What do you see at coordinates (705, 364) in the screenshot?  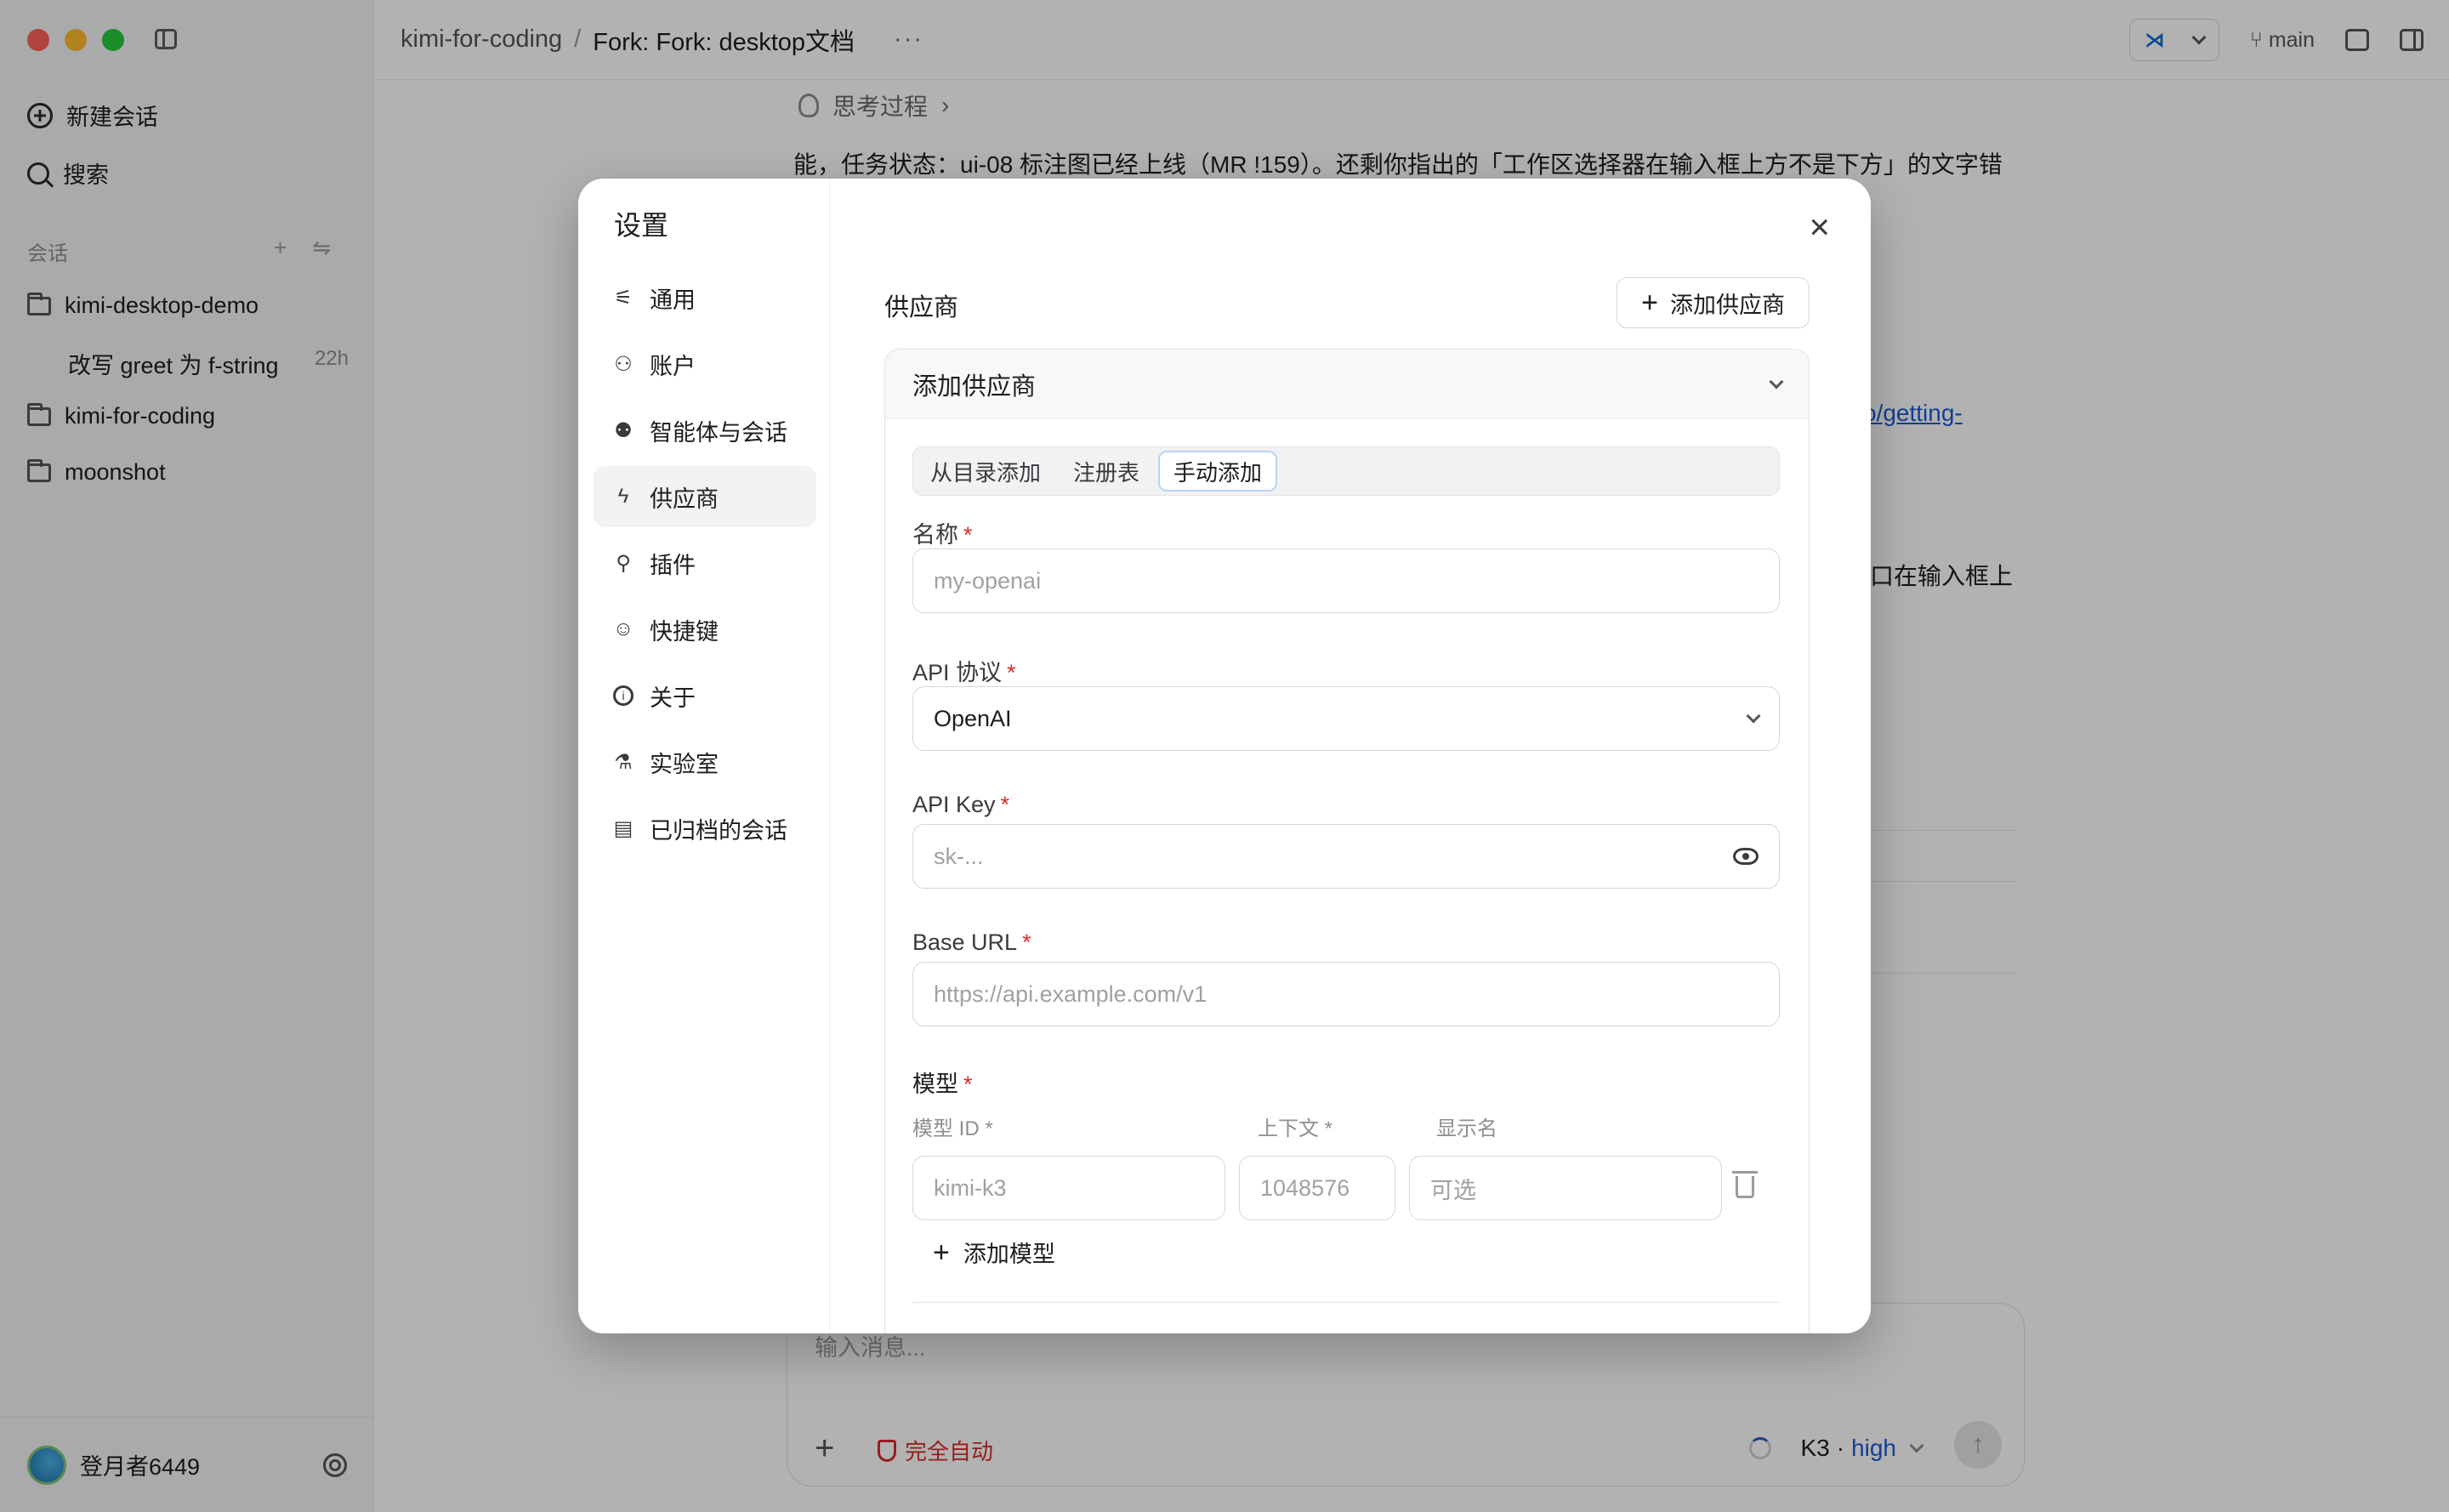 I see `settings-nav-account: ⚇ 账户` at bounding box center [705, 364].